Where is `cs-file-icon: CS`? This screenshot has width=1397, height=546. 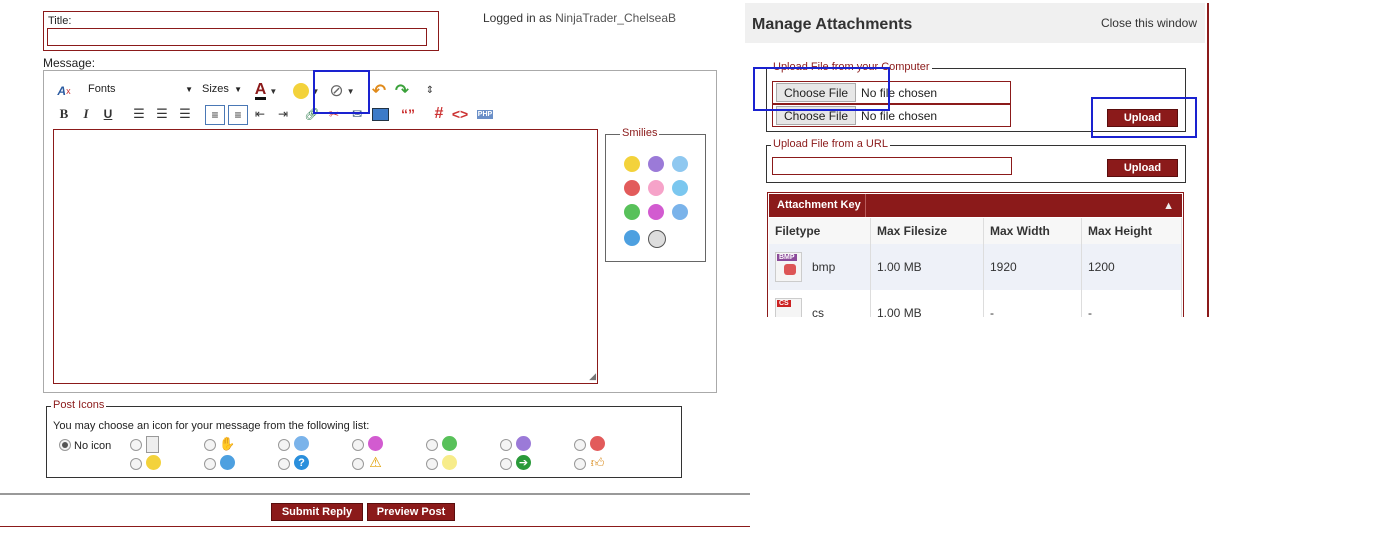
cs-file-icon: CS is located at coordinates (788, 307).